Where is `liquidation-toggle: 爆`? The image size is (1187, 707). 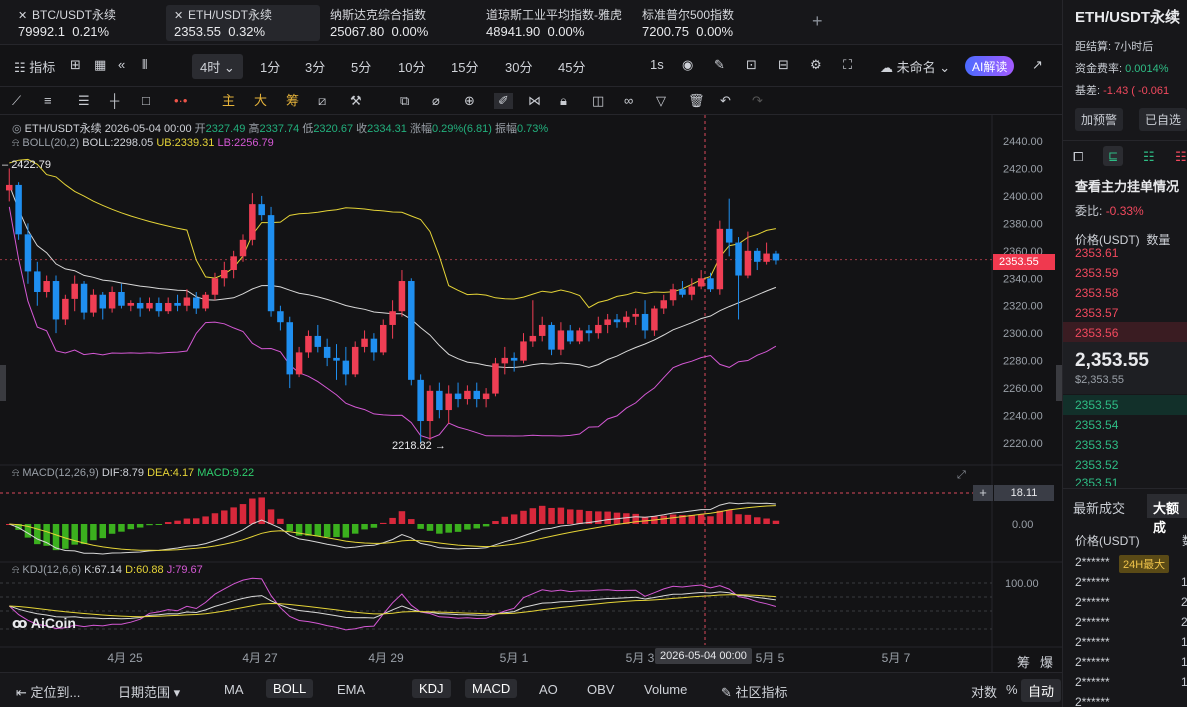
liquidation-toggle: 爆 is located at coordinates (1046, 661).